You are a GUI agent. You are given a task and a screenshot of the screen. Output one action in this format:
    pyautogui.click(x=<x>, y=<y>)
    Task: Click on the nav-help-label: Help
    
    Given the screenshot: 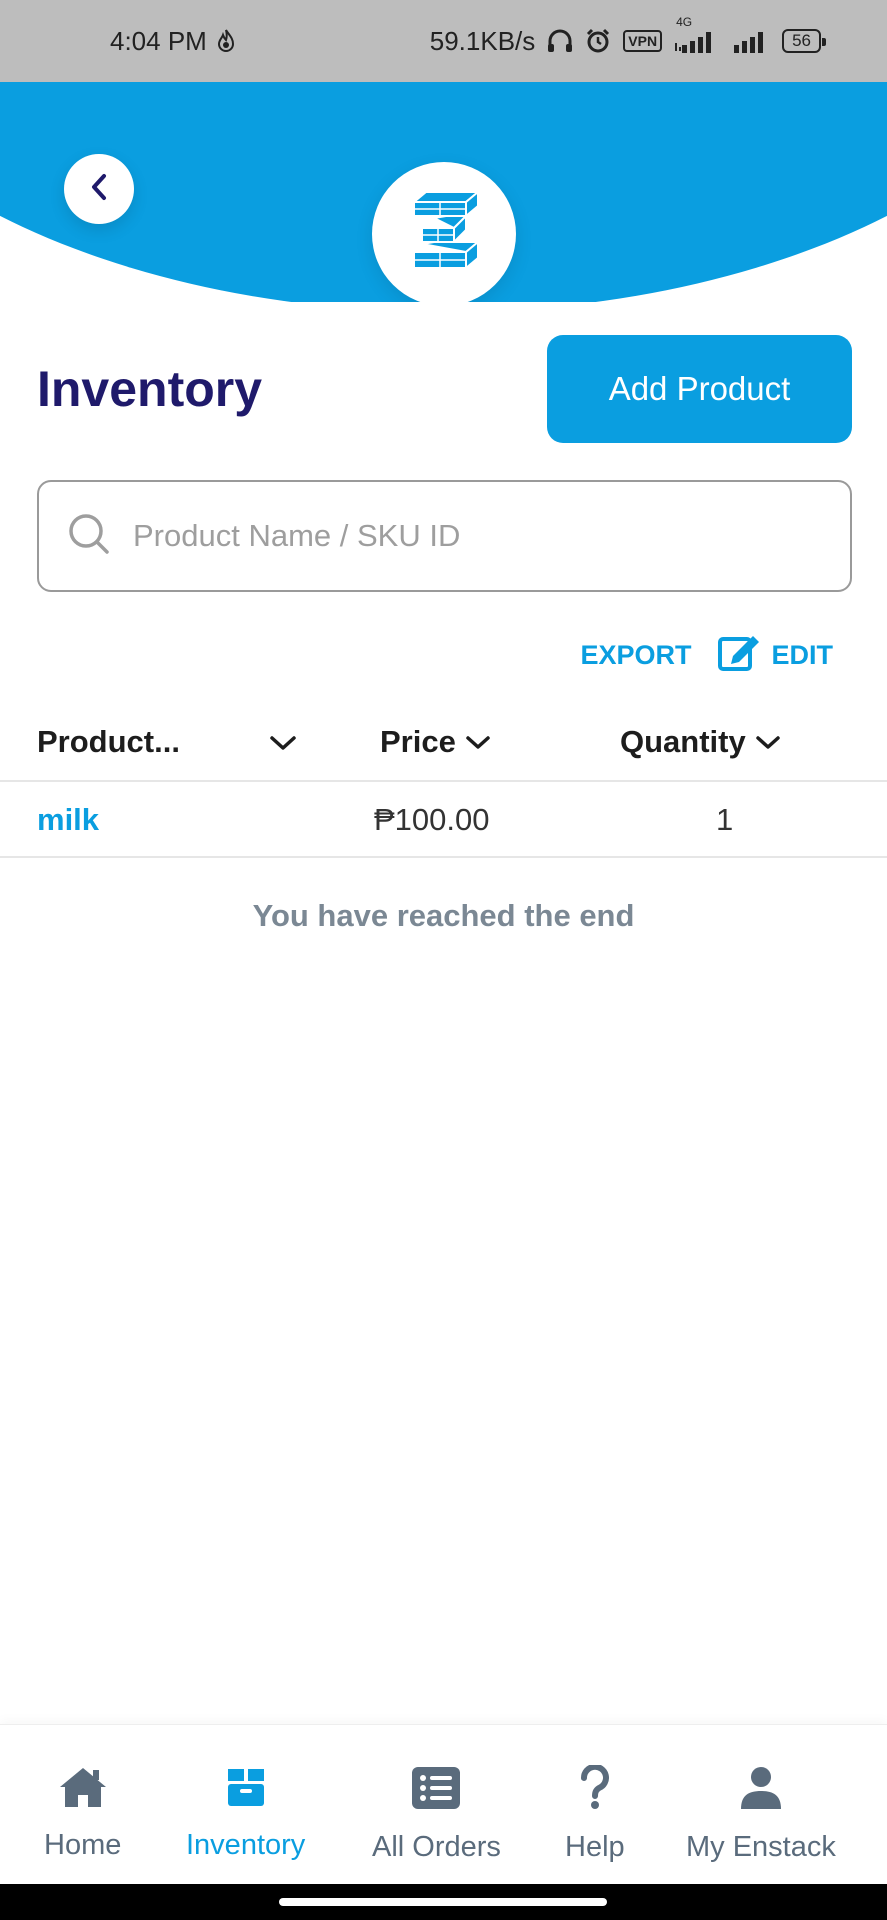 What is the action you would take?
    pyautogui.click(x=595, y=1847)
    